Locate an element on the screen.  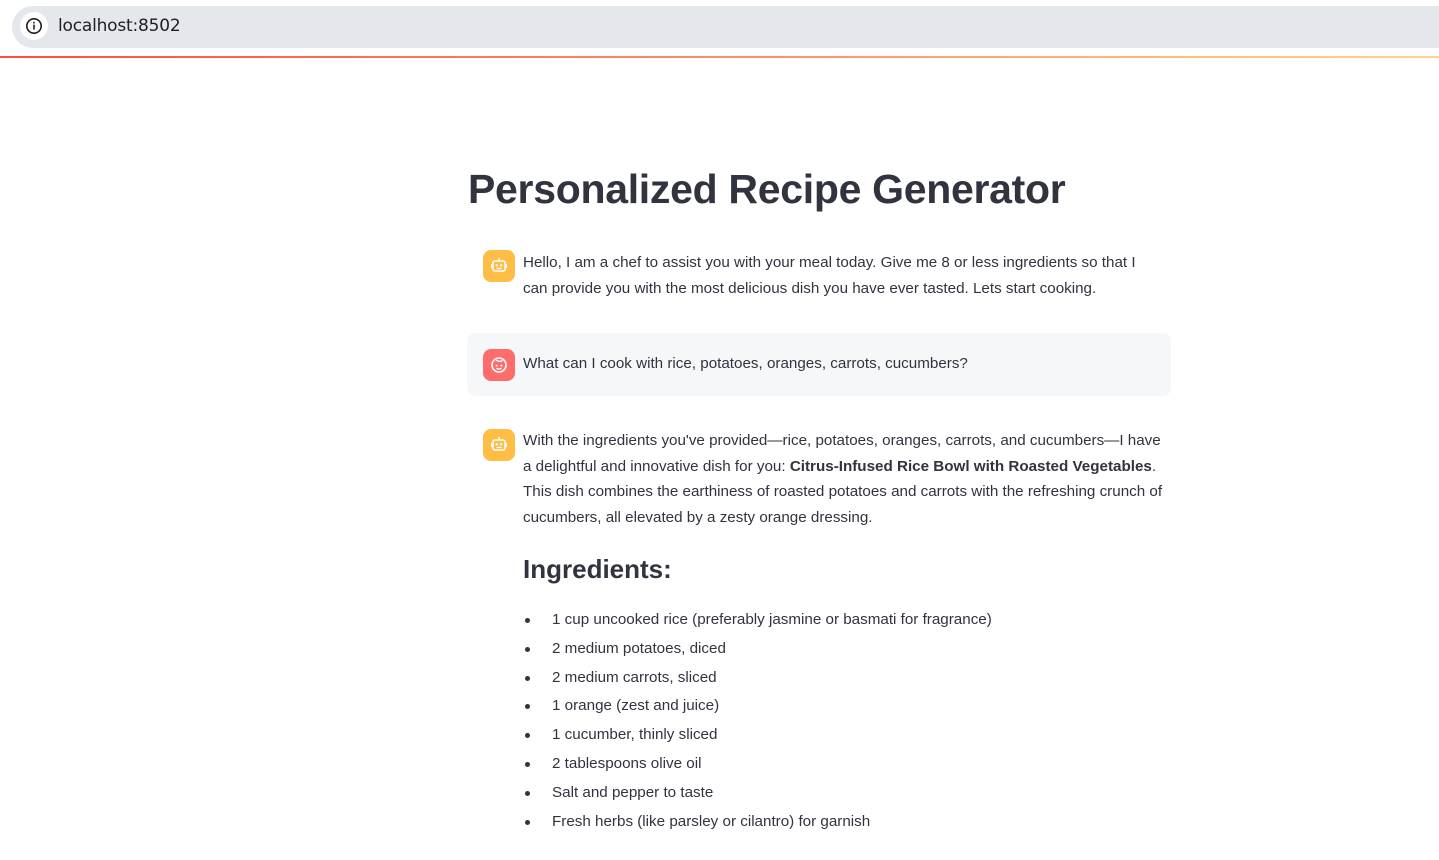
list-item: 1 cucumber, thinly sliced is located at coordinates (843, 735).